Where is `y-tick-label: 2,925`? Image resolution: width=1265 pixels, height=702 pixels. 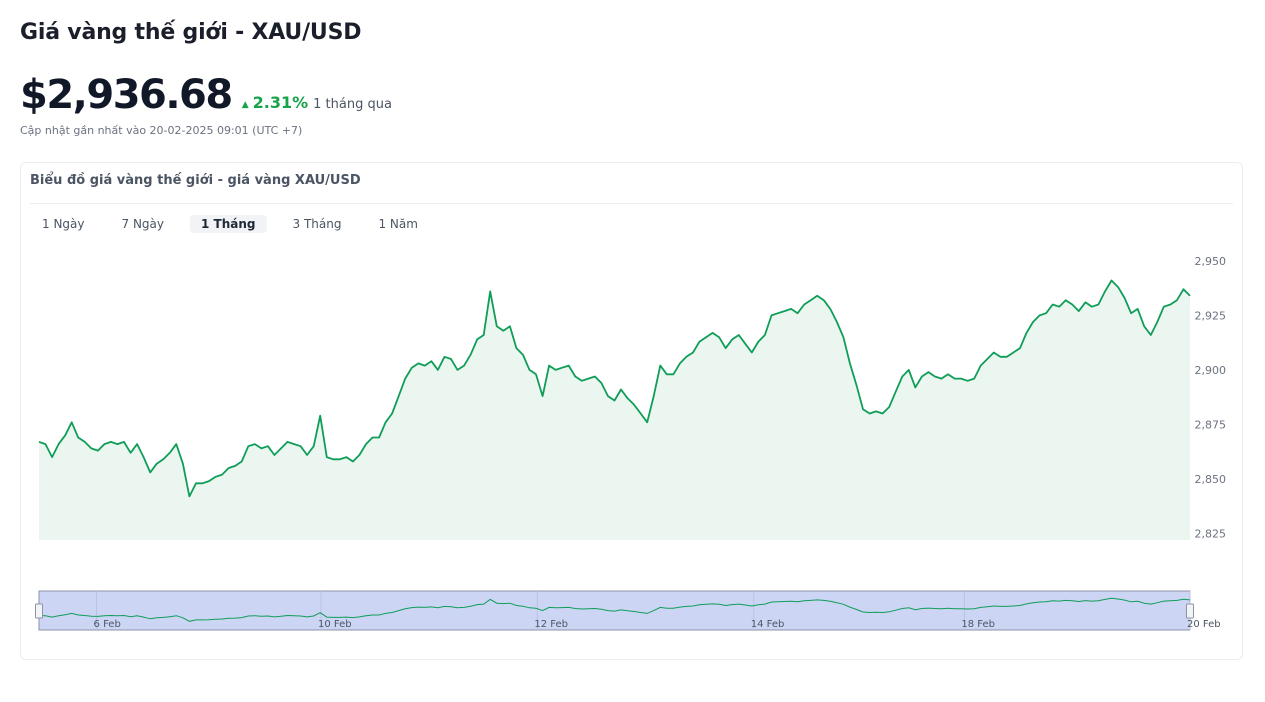 y-tick-label: 2,925 is located at coordinates (1211, 315).